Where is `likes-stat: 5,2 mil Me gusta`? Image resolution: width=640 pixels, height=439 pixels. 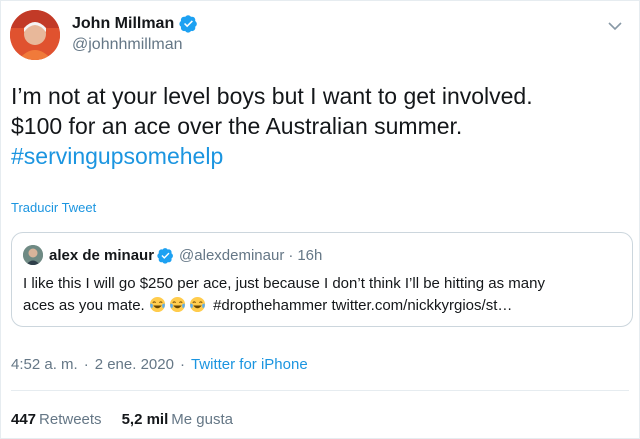 likes-stat: 5,2 mil Me gusta is located at coordinates (177, 419).